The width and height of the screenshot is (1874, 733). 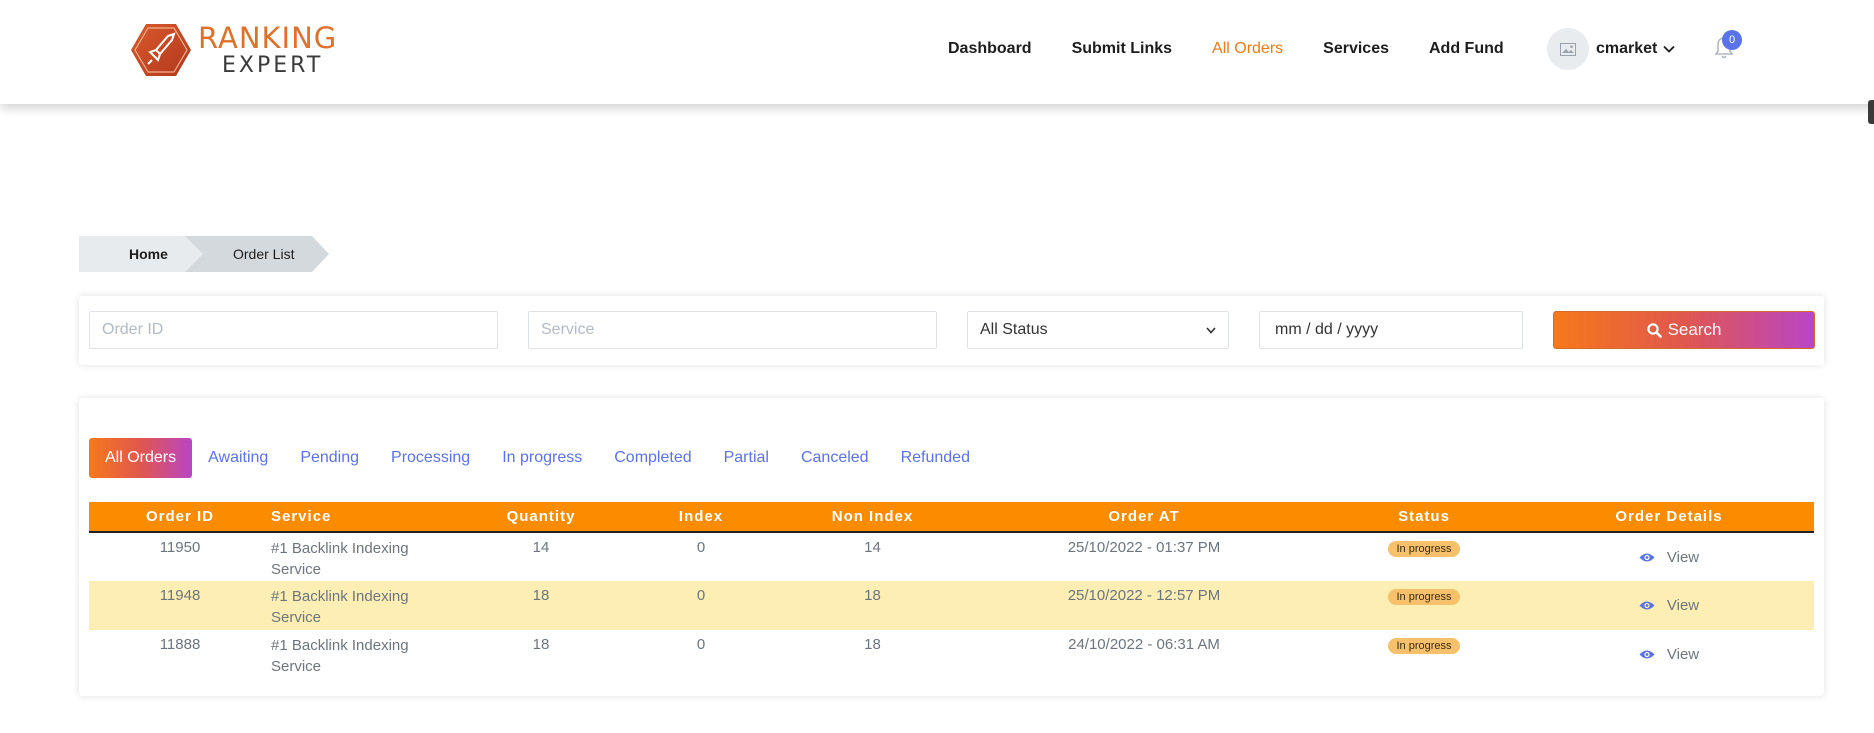 I want to click on column-header-service: Service, so click(x=366, y=517).